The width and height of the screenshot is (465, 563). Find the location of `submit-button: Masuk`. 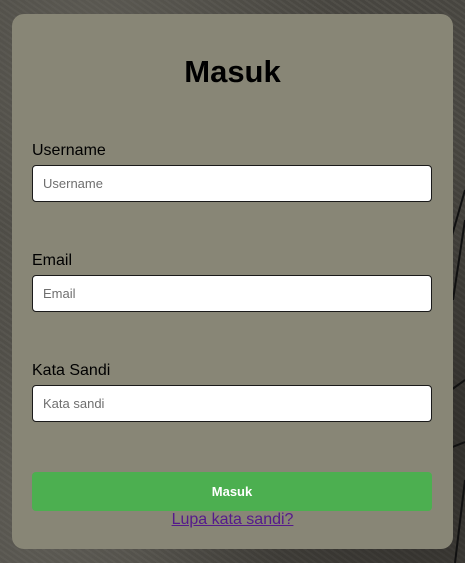

submit-button: Masuk is located at coordinates (232, 491).